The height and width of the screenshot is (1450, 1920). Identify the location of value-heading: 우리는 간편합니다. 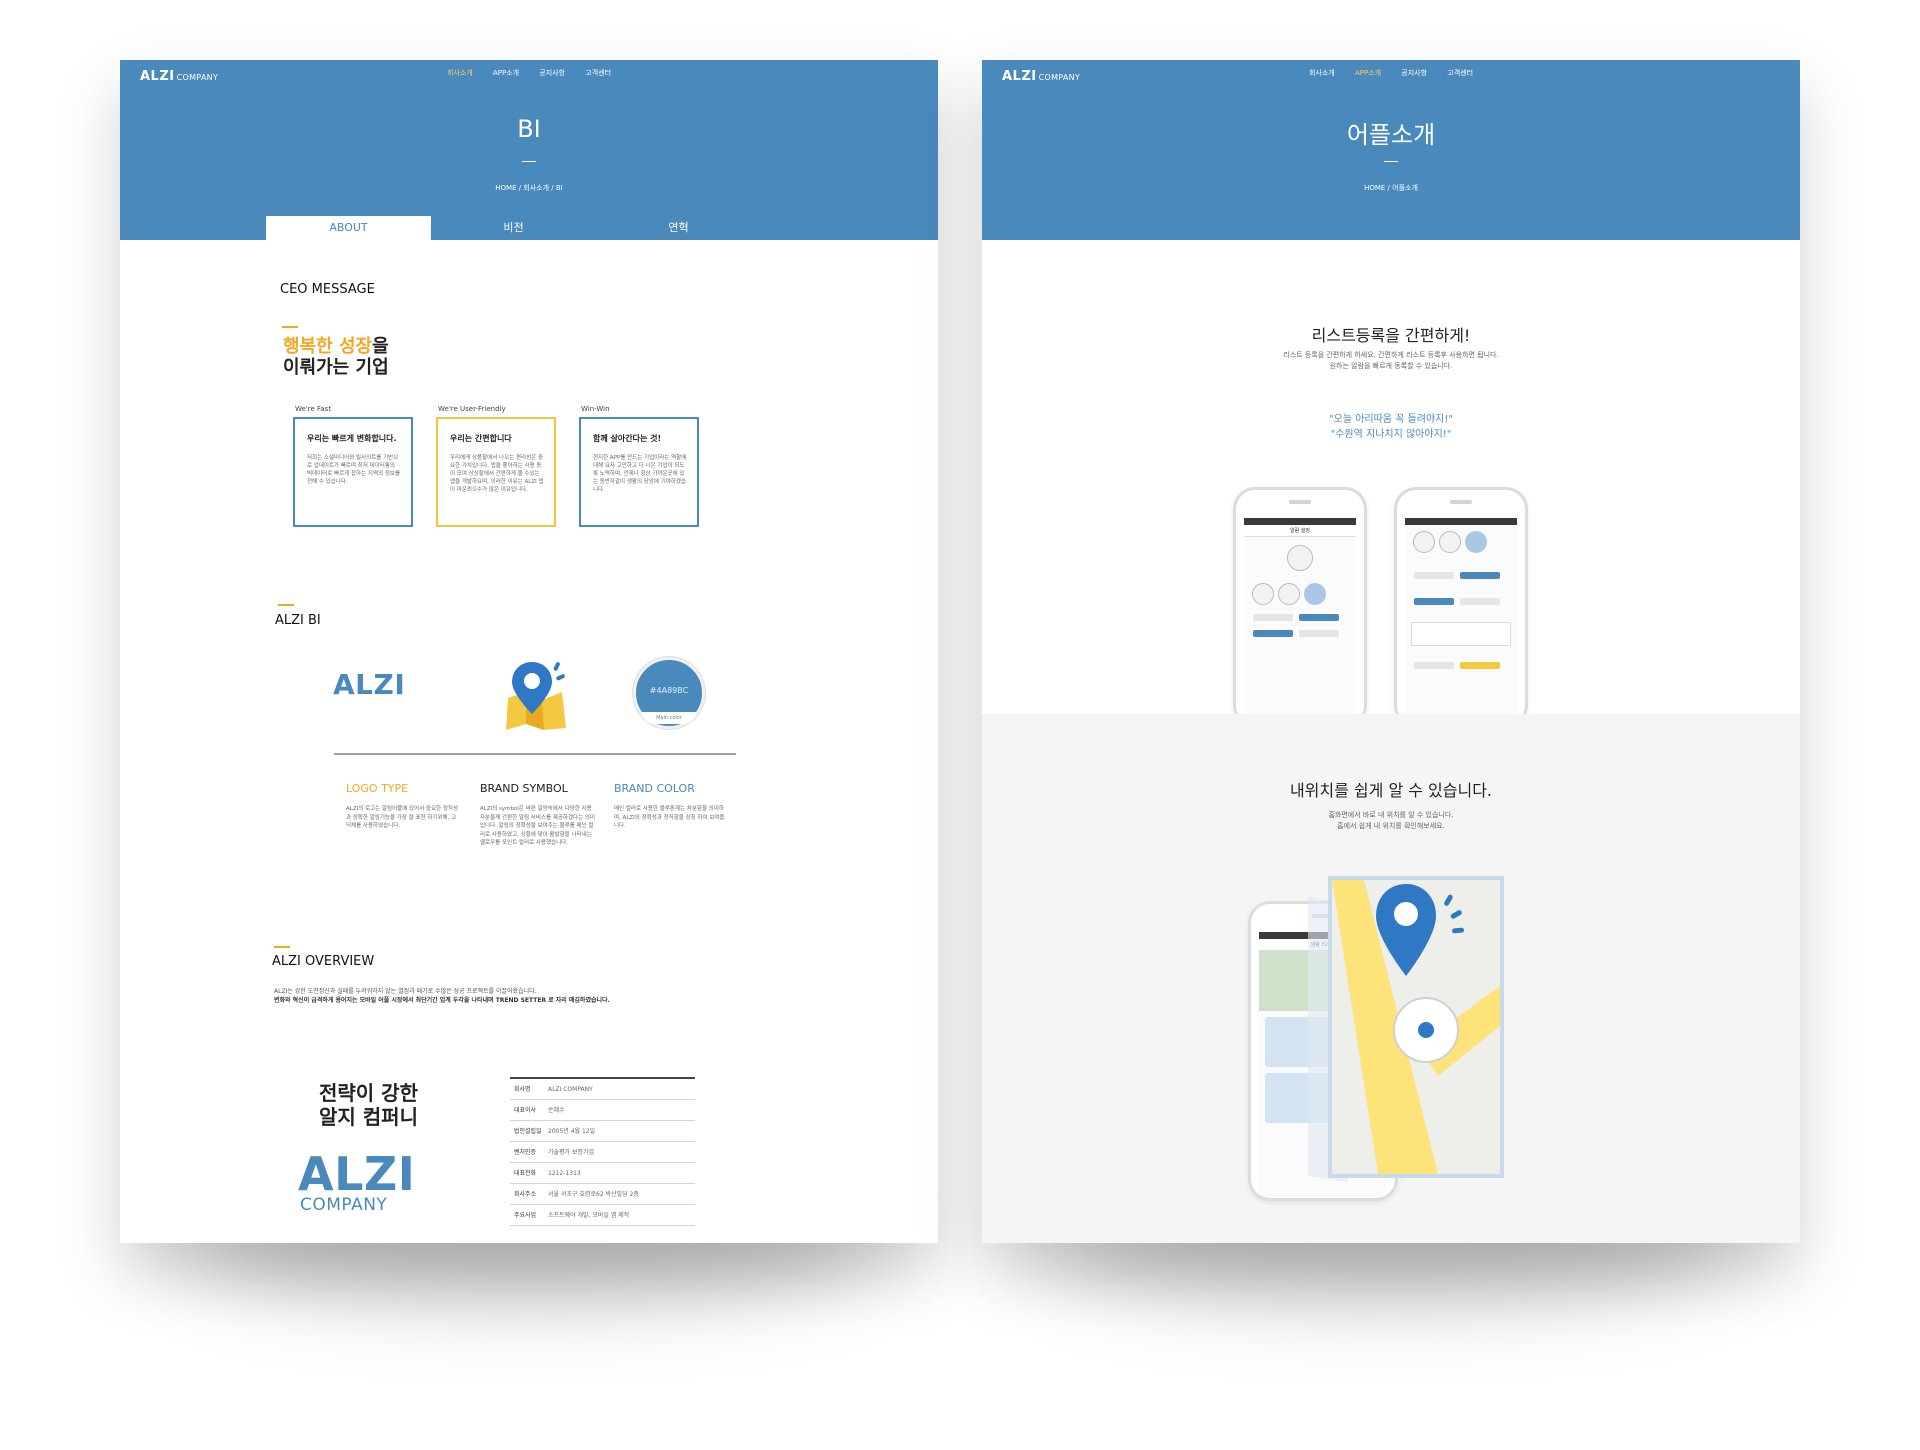
(481, 438).